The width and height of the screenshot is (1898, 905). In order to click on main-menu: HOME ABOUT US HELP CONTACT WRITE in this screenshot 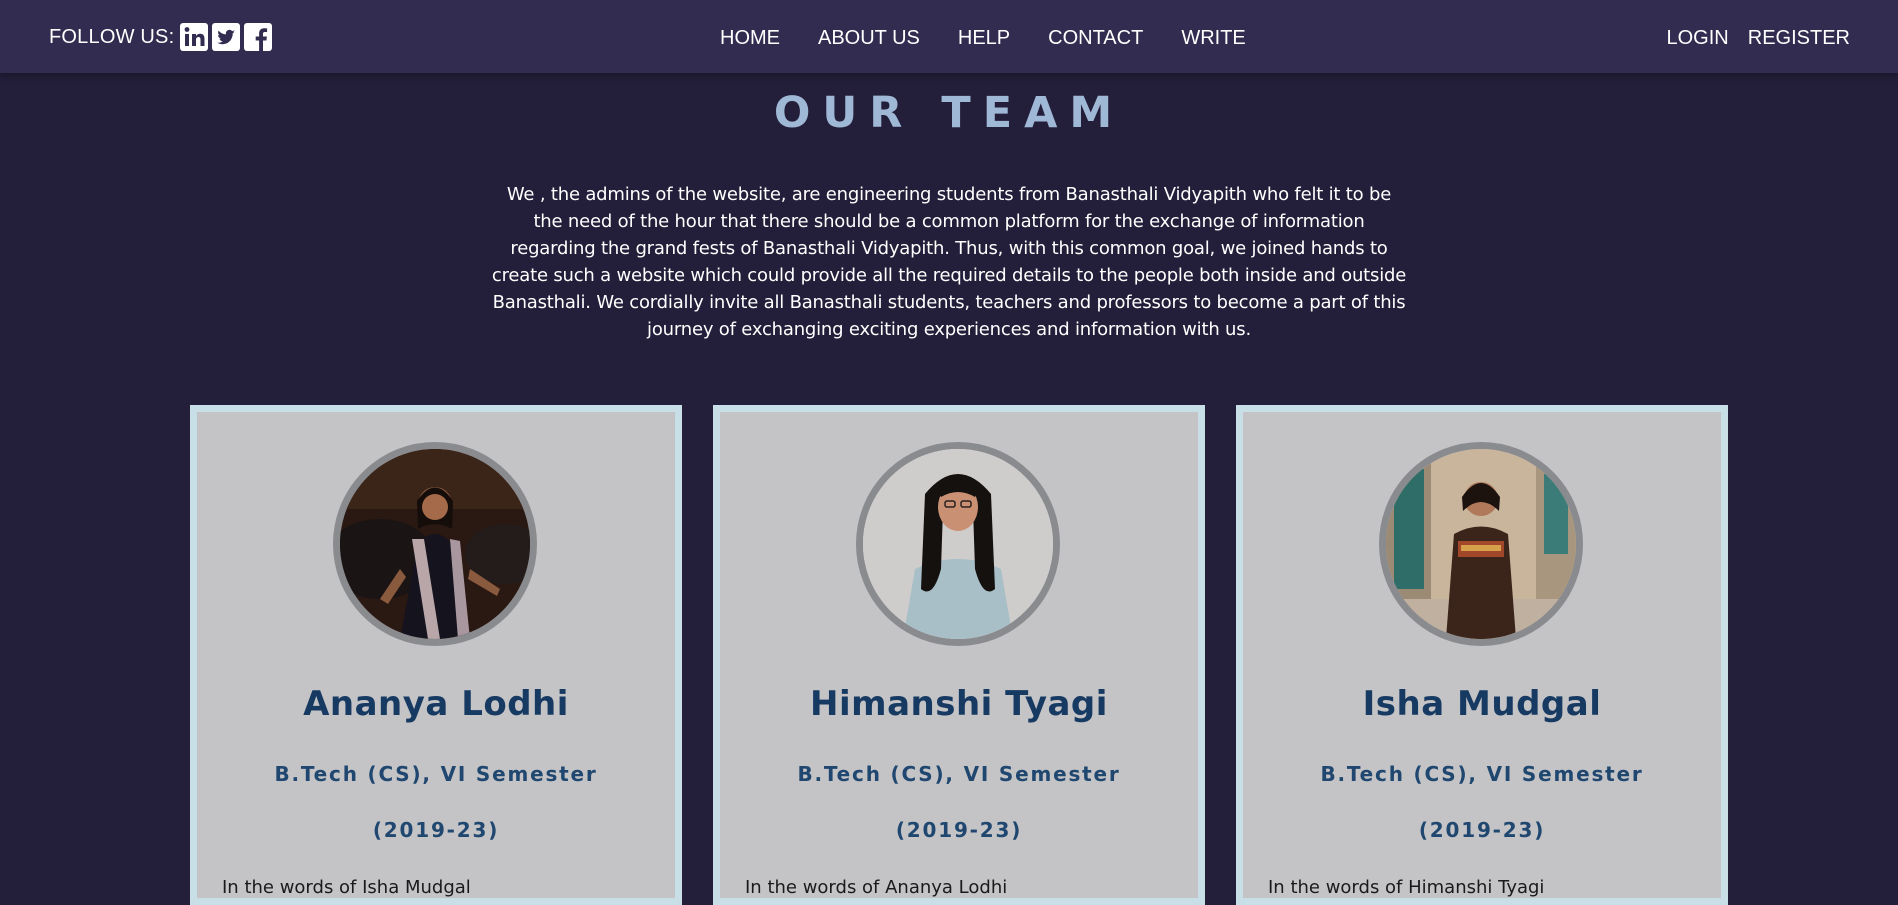, I will do `click(1002, 38)`.